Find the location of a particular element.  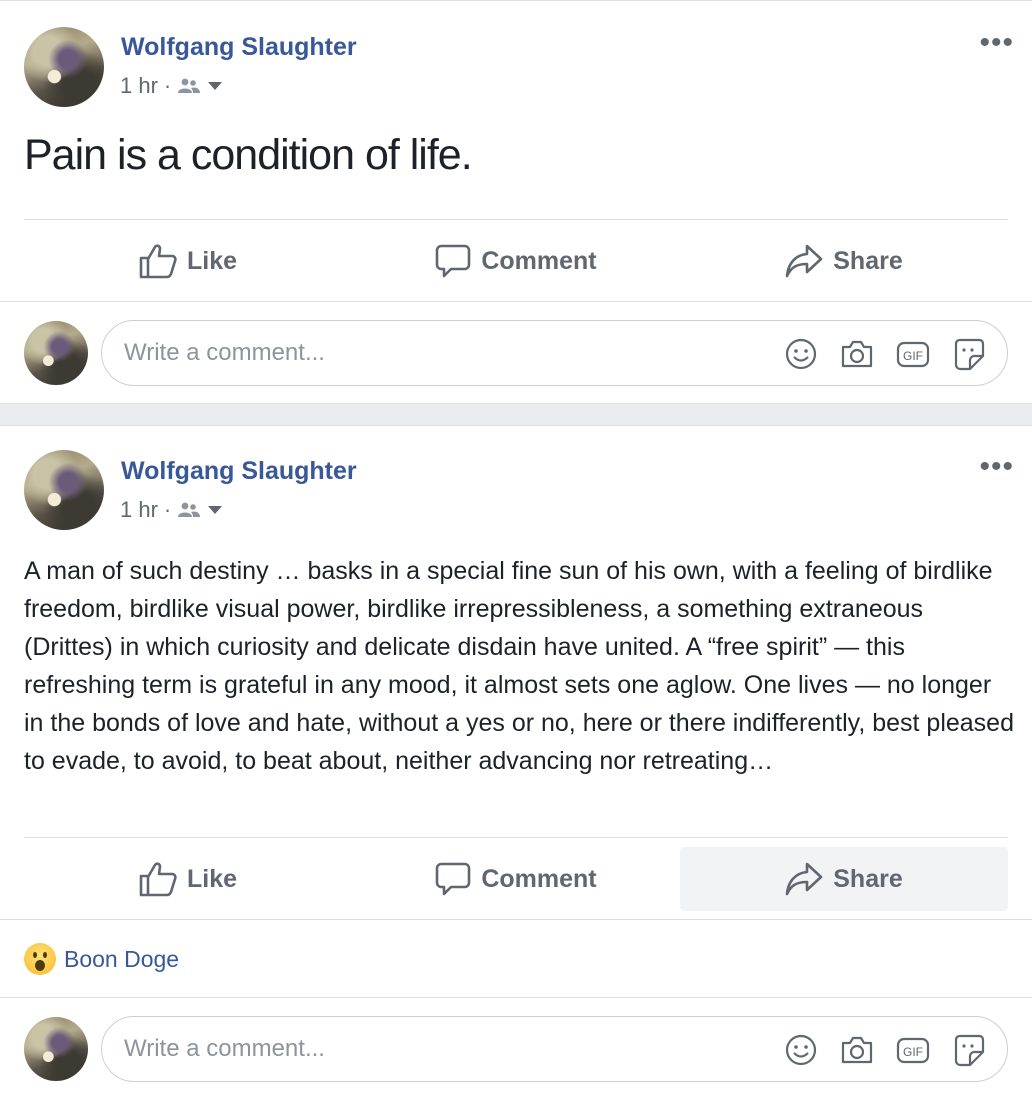

reactions-summary: Boon Doge is located at coordinates (101, 959).